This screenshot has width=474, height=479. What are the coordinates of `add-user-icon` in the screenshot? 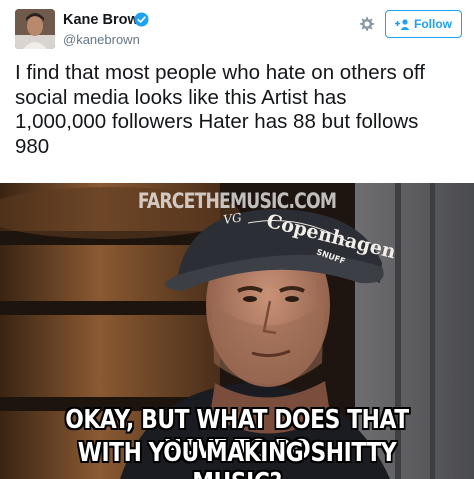 It's located at (402, 24).